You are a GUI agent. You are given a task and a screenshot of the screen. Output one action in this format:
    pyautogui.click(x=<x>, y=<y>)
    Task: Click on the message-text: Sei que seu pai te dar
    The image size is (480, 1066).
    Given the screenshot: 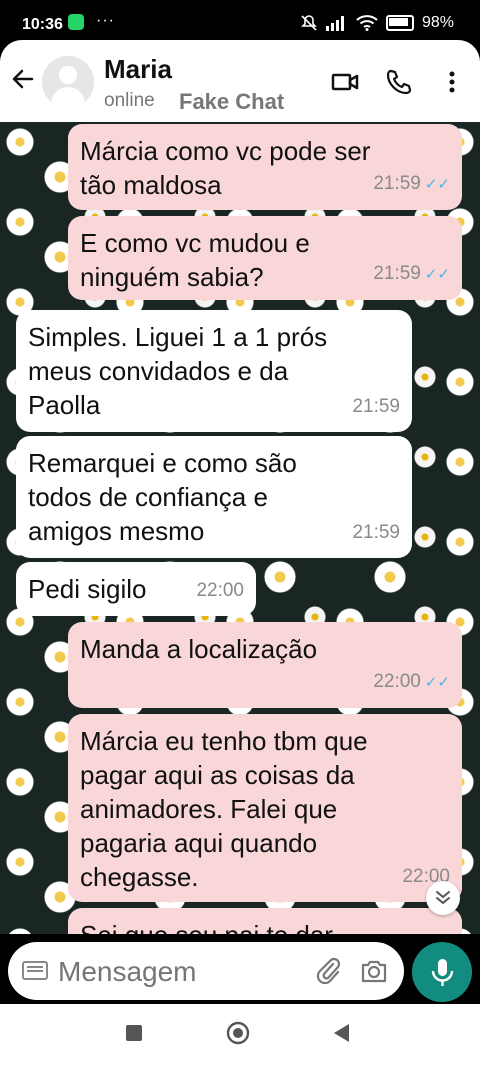 What is the action you would take?
    pyautogui.click(x=206, y=927)
    